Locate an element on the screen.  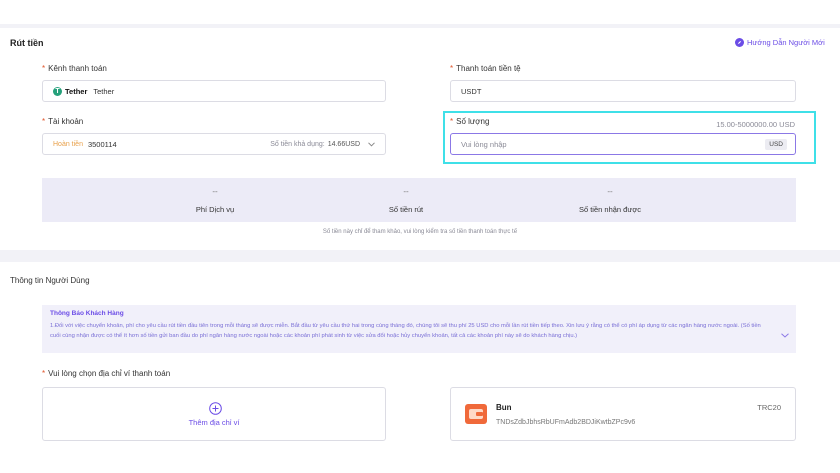
fee-summary is located at coordinates (419, 200).